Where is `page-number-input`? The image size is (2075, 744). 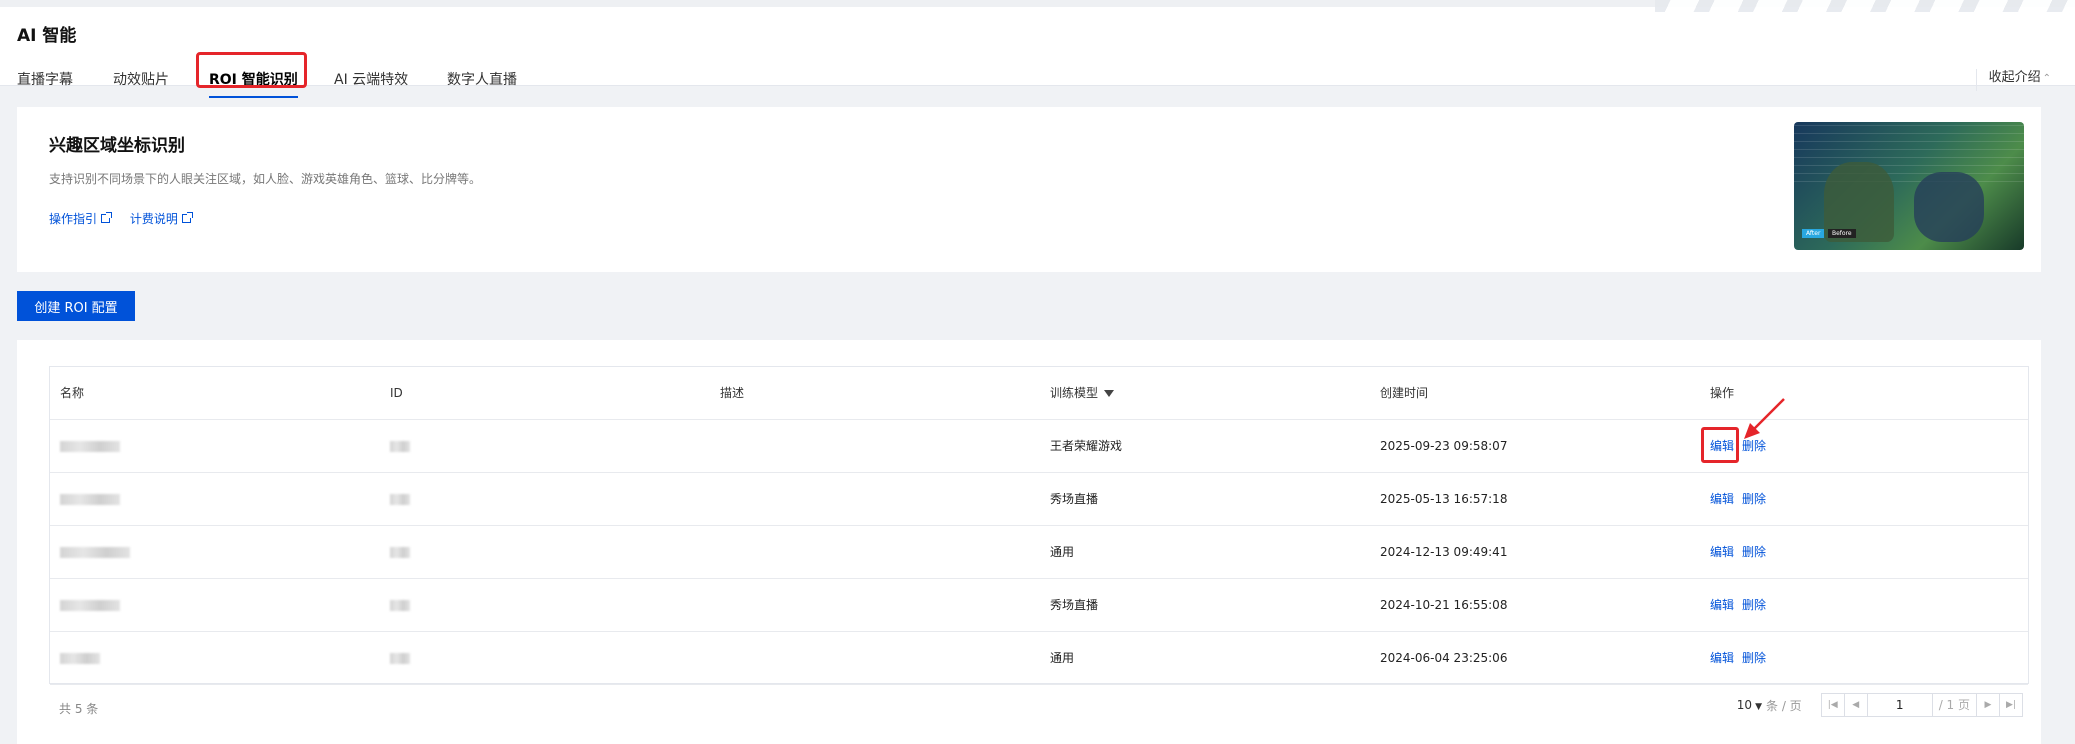 page-number-input is located at coordinates (1899, 705).